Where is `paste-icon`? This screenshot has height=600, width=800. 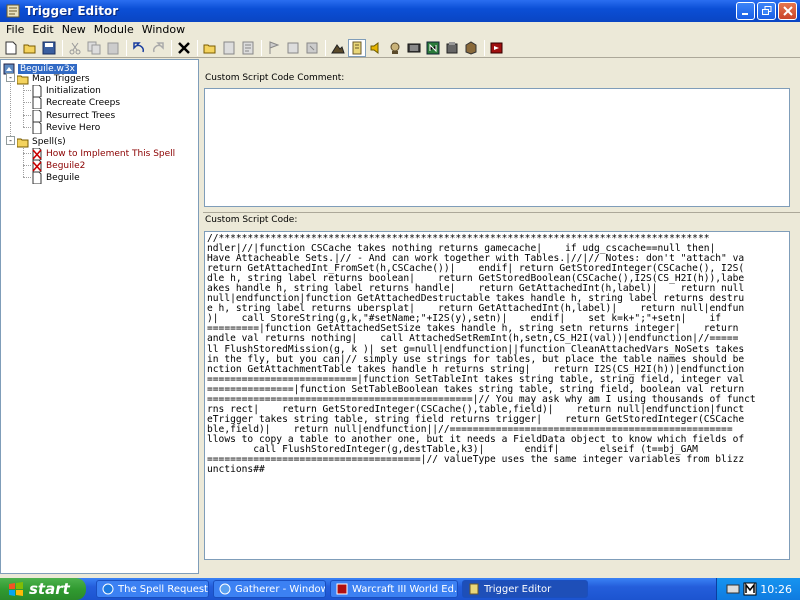
paste-icon is located at coordinates (113, 48).